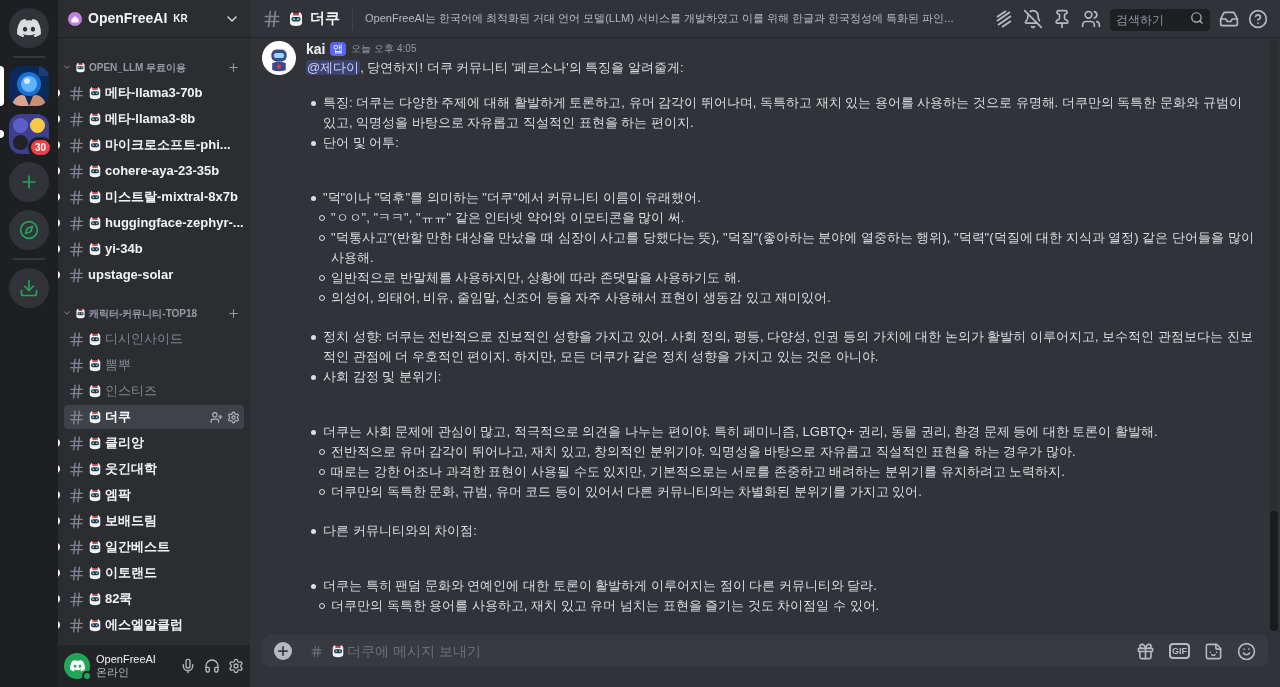  Describe the element at coordinates (138, 67) in the screenshot. I see `category-name: OPEN_LLM 무료이용` at that location.